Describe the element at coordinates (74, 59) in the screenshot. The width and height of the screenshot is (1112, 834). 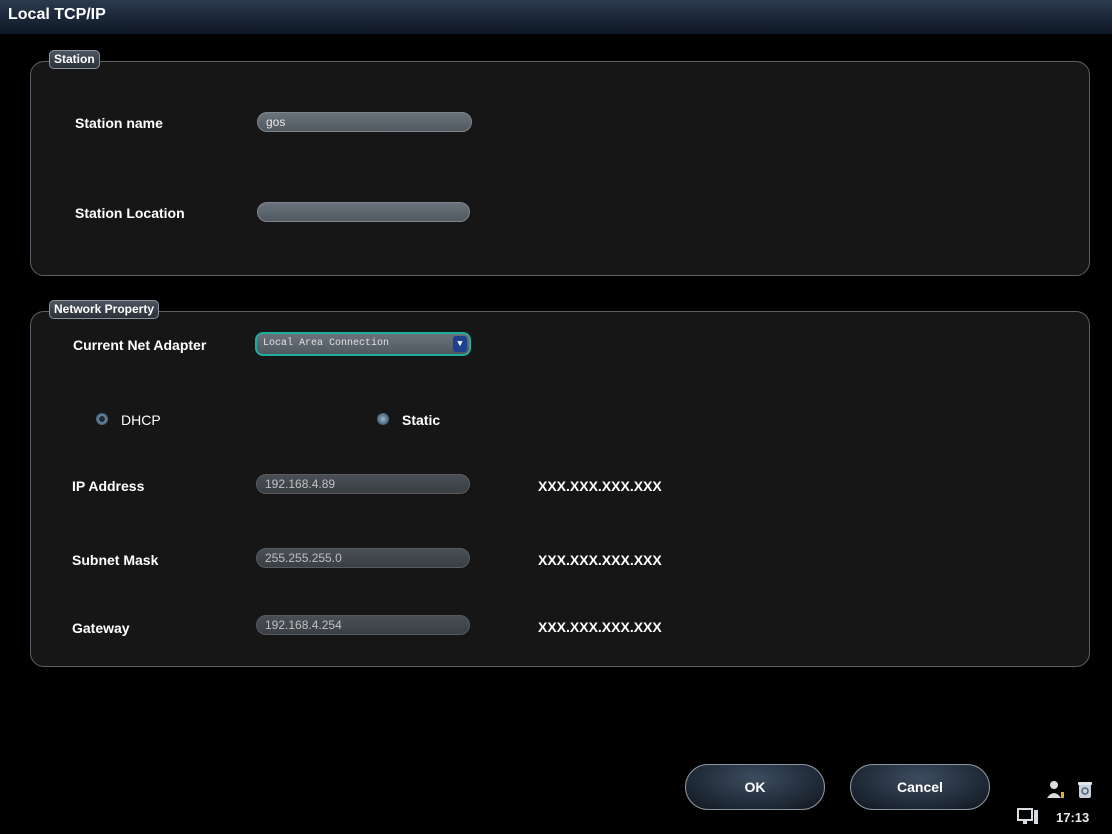
I see `station-legend: Station` at that location.